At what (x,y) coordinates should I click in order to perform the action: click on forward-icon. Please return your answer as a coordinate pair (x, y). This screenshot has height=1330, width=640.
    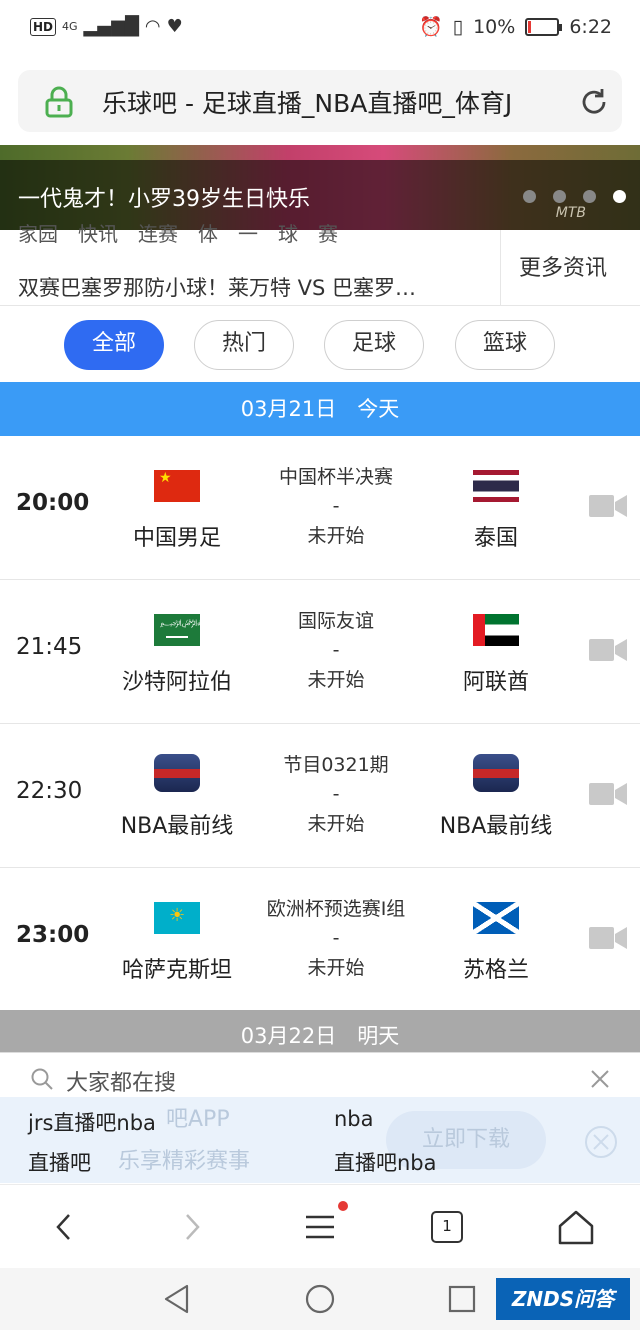
    Looking at the image, I should click on (192, 1227).